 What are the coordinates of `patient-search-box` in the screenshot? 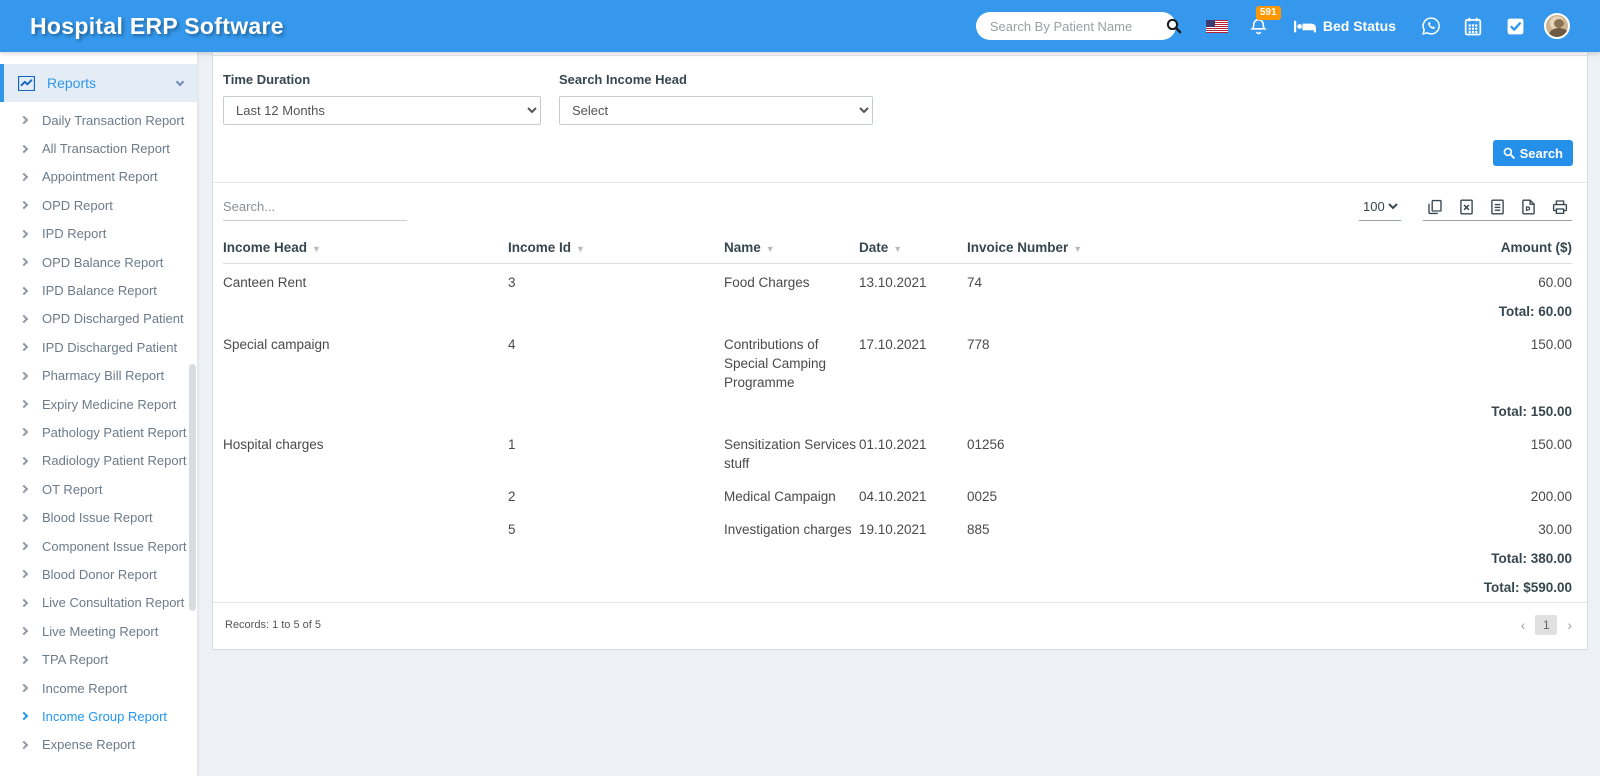 It's located at (1078, 26).